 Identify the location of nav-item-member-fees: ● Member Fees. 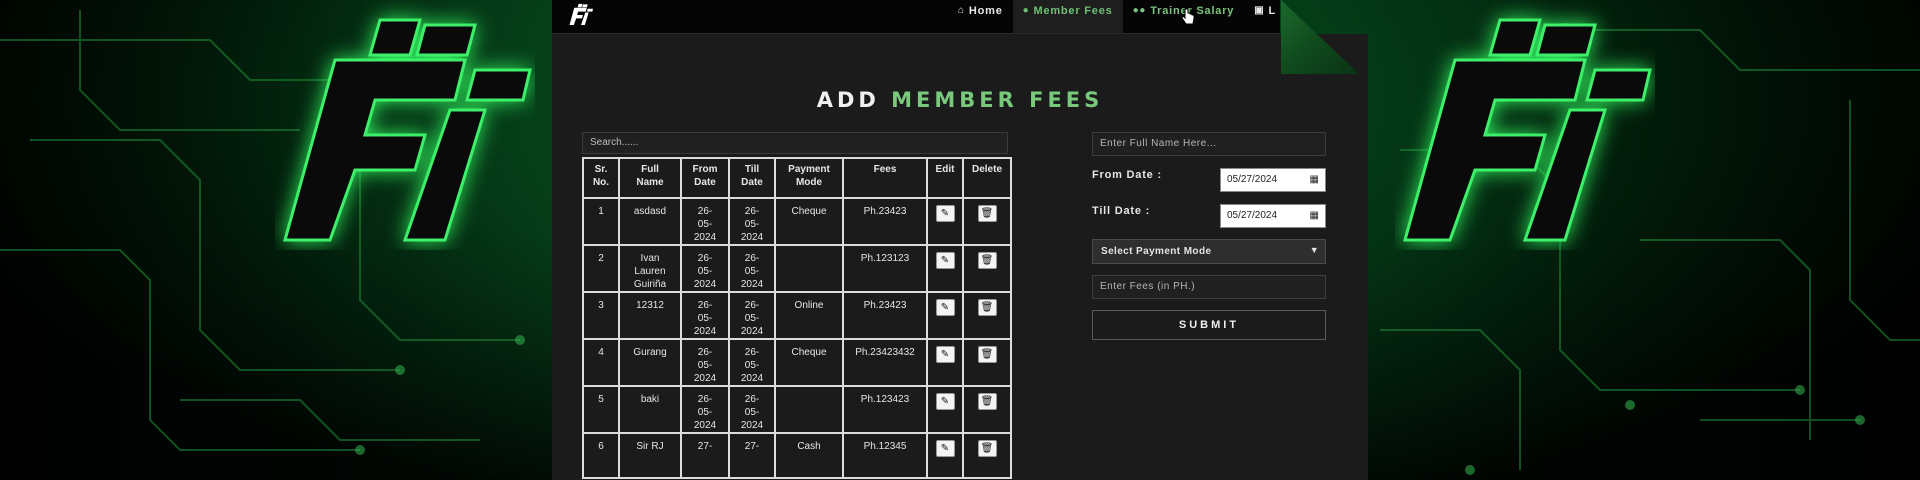
(1067, 16).